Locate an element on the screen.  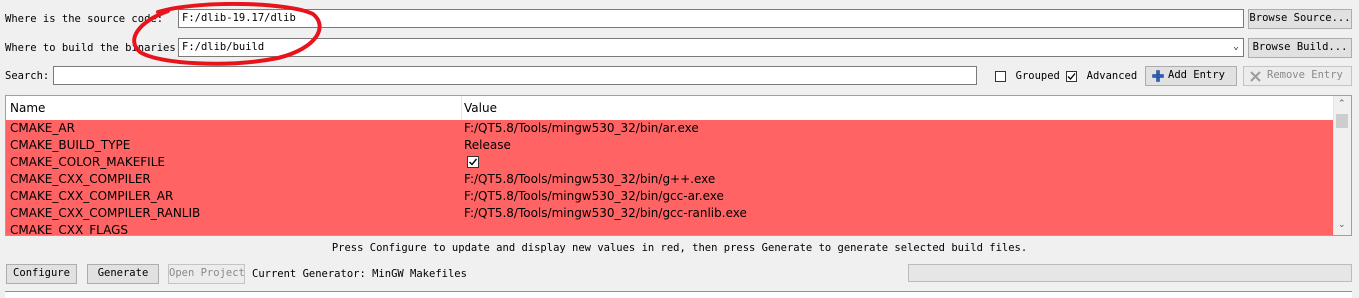
cache-entry-value: F:/QT5.8/Tools/mingw530_32/bin/ar.exe is located at coordinates (581, 128).